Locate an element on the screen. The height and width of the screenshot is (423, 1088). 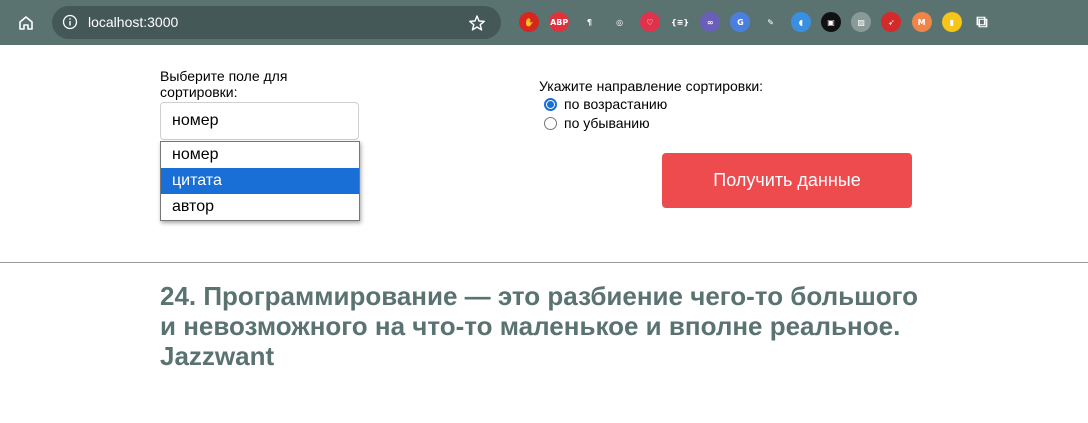
abp-icon: ABP is located at coordinates (559, 22).